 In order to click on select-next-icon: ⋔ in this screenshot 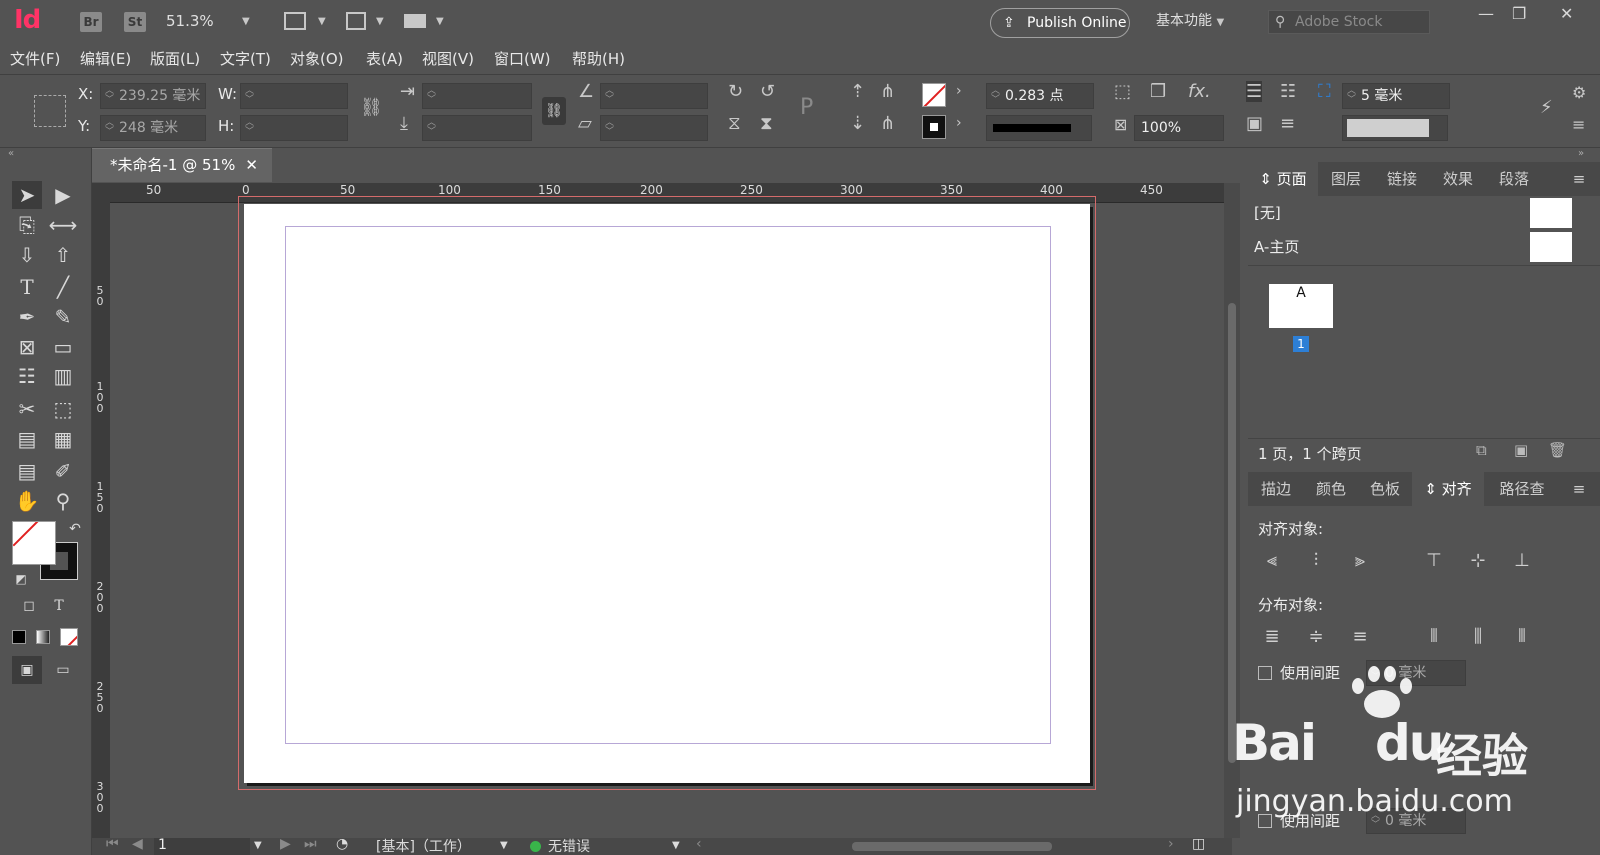, I will do `click(887, 123)`.